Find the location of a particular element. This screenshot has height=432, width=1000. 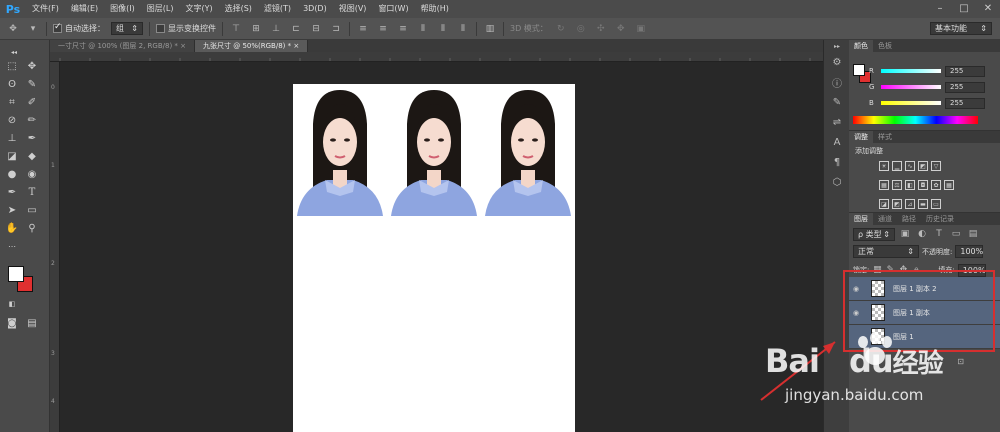

panel-expand-icon: ▸▸ is located at coordinates (837, 46).